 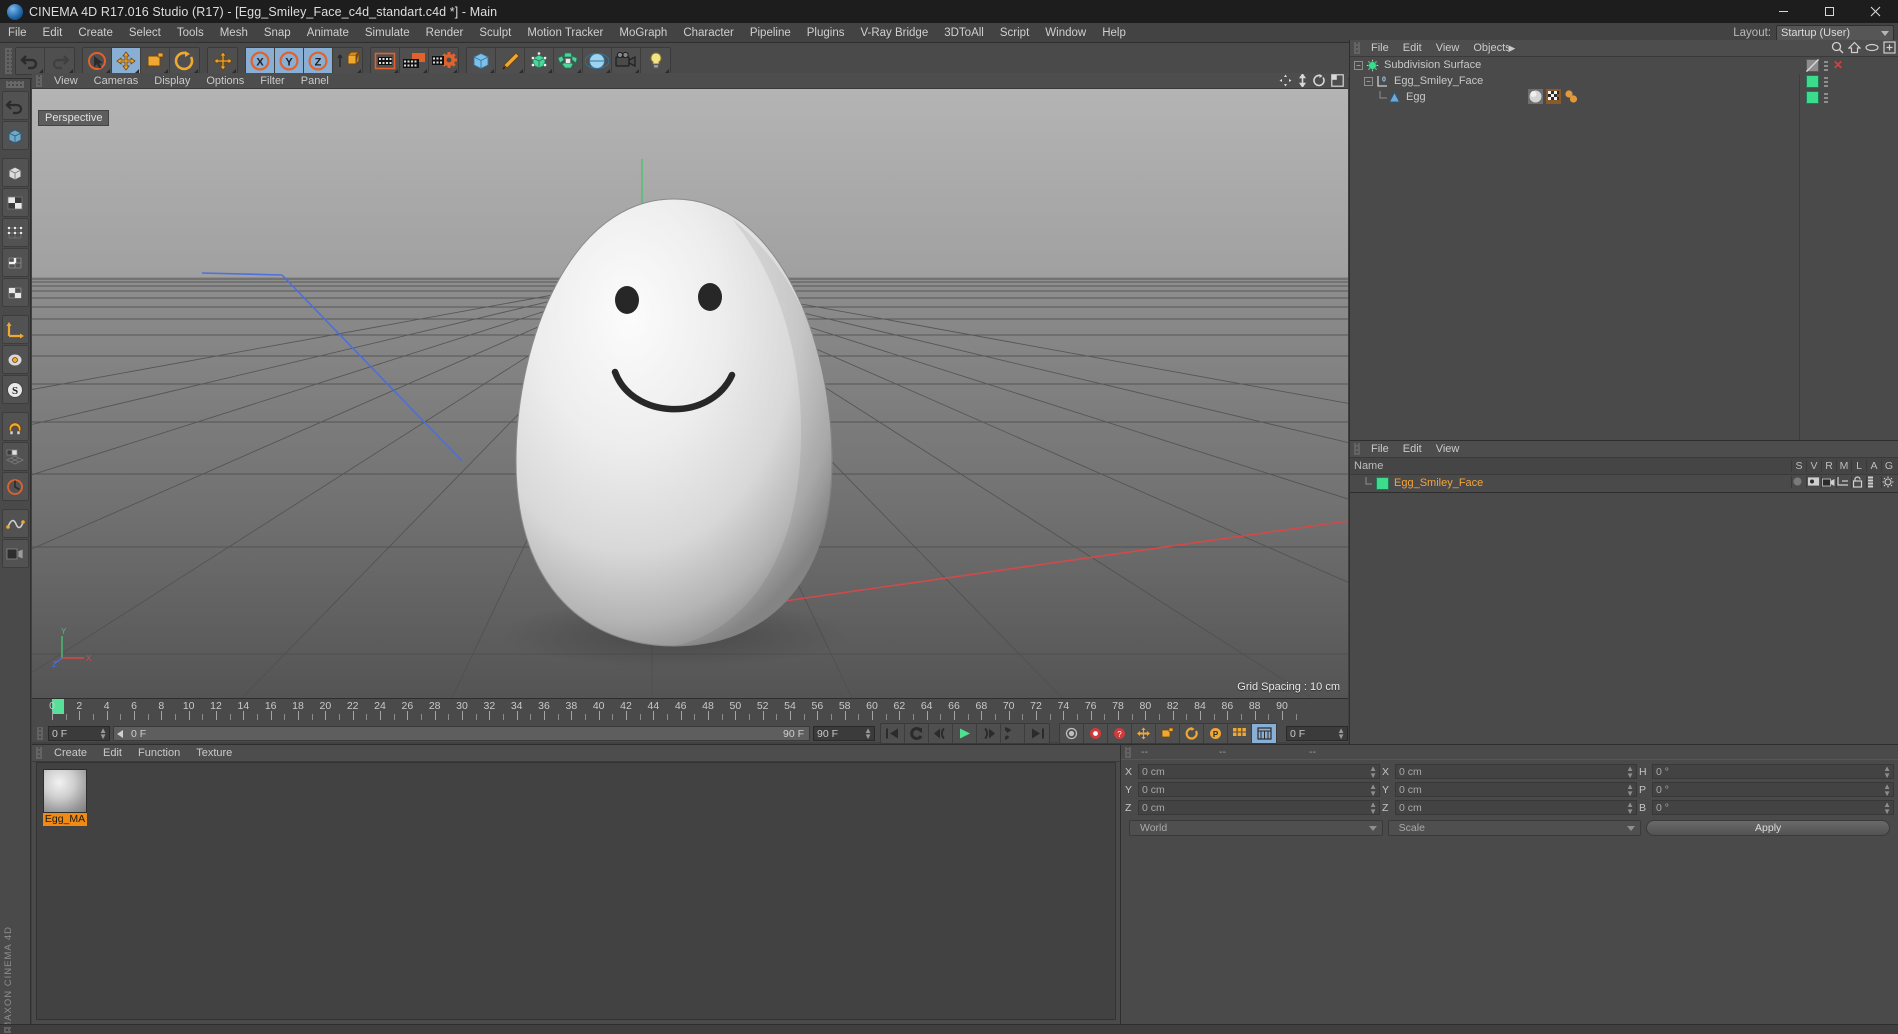 What do you see at coordinates (1828, 482) in the screenshot?
I see `render-toggle-icon` at bounding box center [1828, 482].